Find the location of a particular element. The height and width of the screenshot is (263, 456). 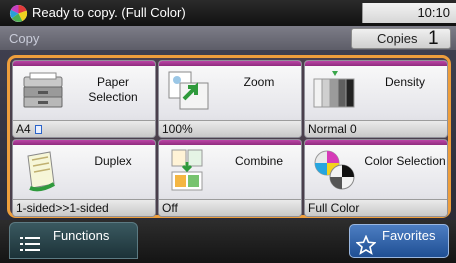

paper-selection-label: Paper Selection is located at coordinates (113, 89).